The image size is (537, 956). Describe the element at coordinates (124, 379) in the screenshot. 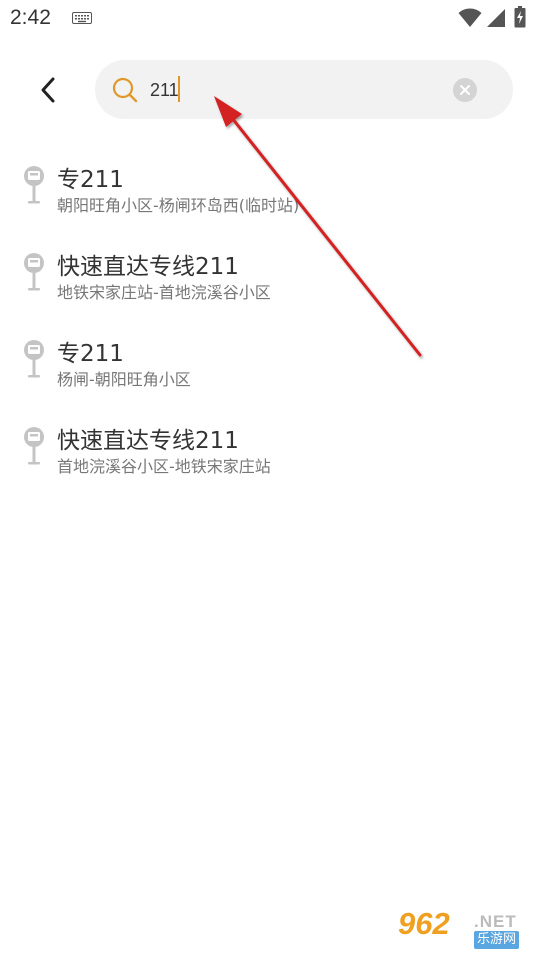

I see `route-description: 杨闸-朝阳旺角小区` at that location.